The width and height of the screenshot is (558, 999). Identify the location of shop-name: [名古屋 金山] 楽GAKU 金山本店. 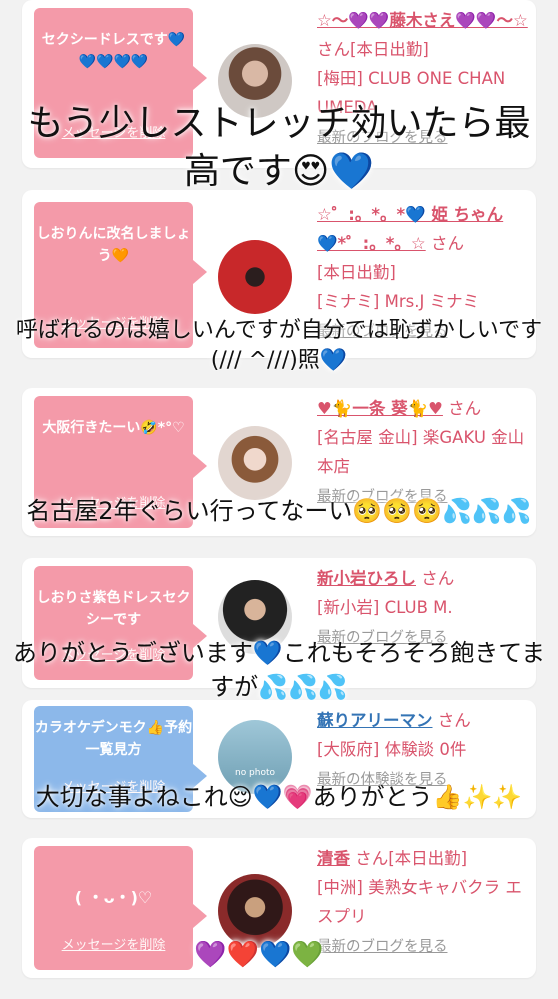
(421, 452).